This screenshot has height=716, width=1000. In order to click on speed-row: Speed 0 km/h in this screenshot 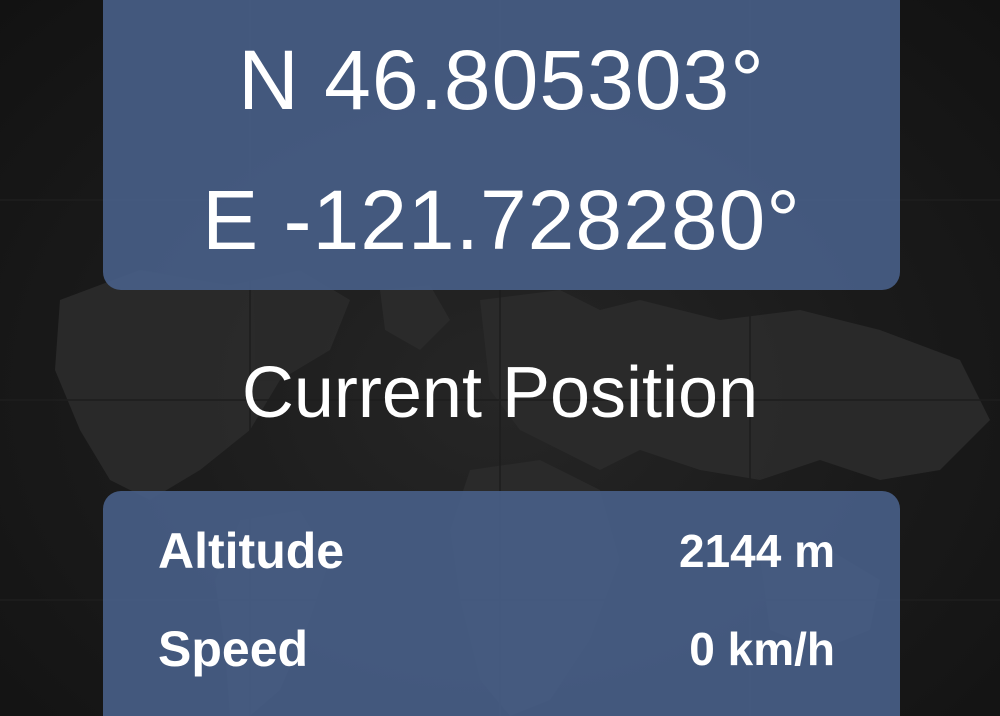, I will do `click(496, 649)`.